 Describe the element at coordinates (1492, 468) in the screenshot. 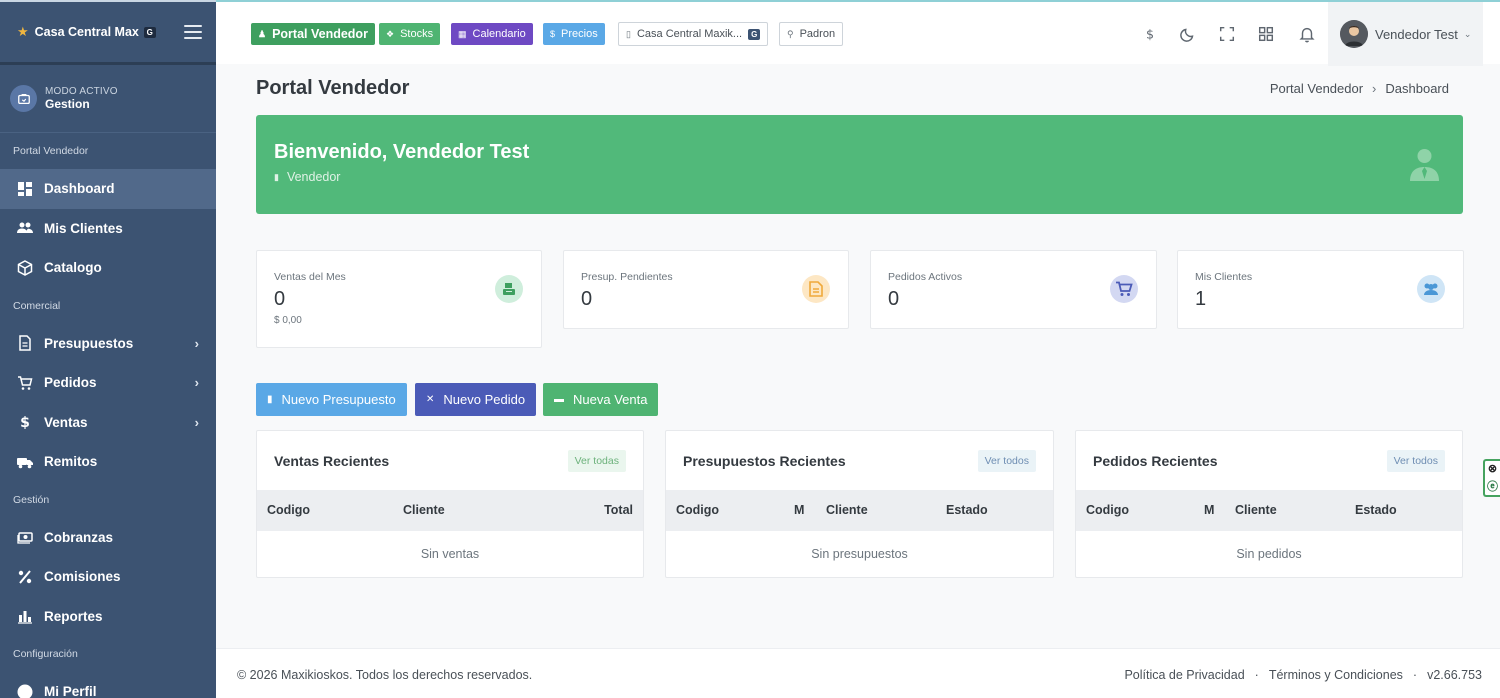

I see `close-circle-icon: ⊗` at that location.